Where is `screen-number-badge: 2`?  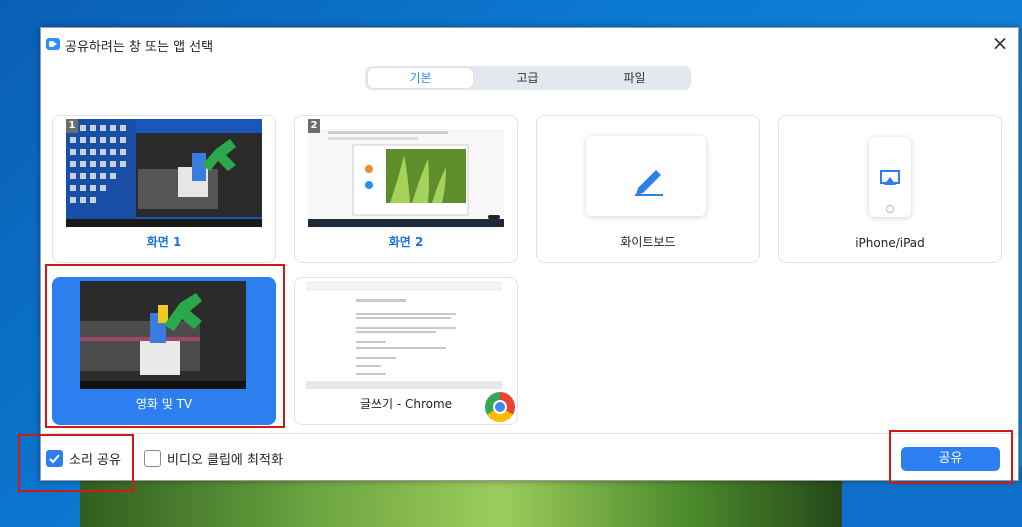
screen-number-badge: 2 is located at coordinates (314, 126).